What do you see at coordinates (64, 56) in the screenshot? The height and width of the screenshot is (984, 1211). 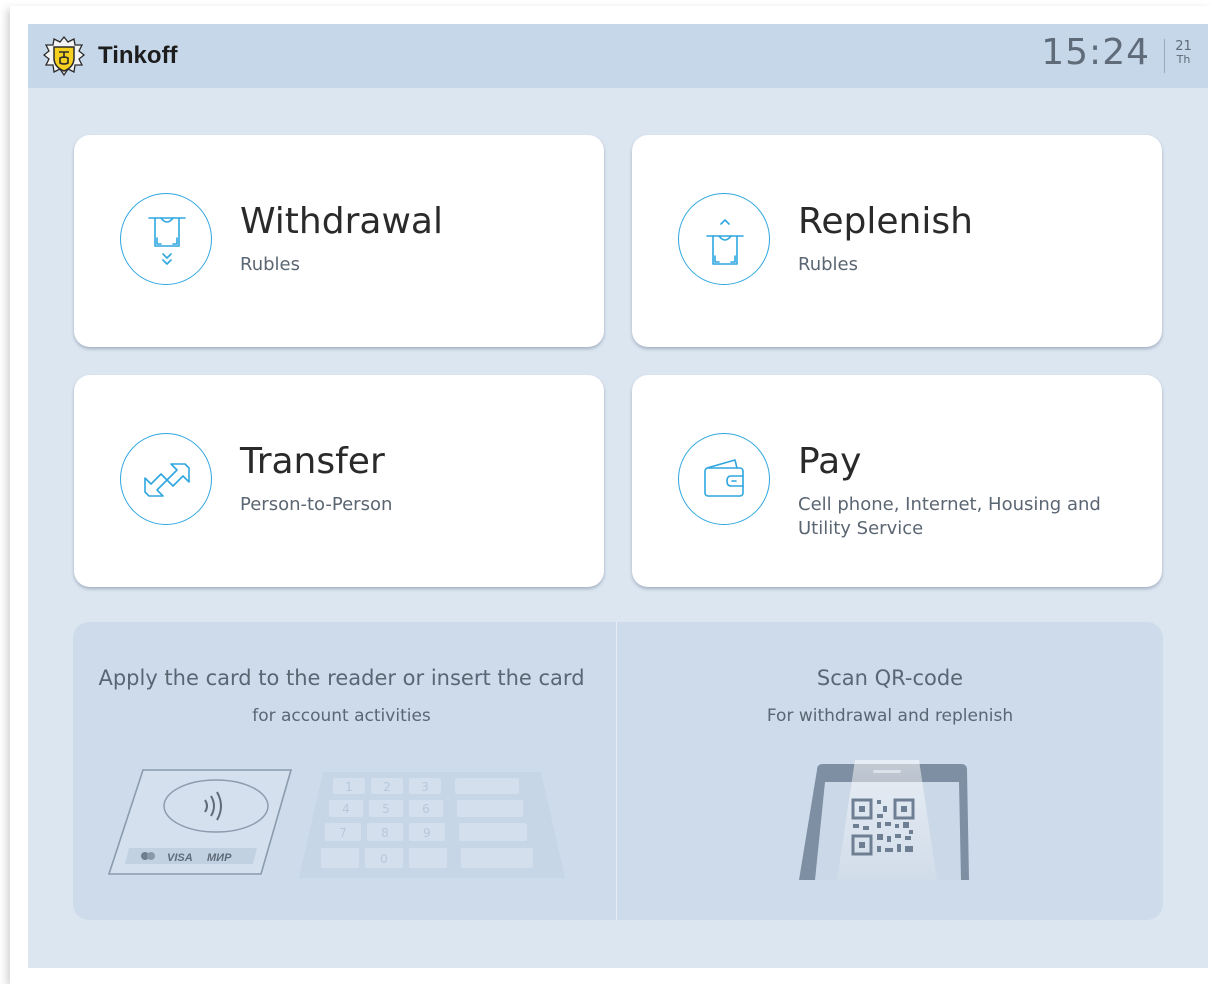 I see `tinkoff-logo-icon` at bounding box center [64, 56].